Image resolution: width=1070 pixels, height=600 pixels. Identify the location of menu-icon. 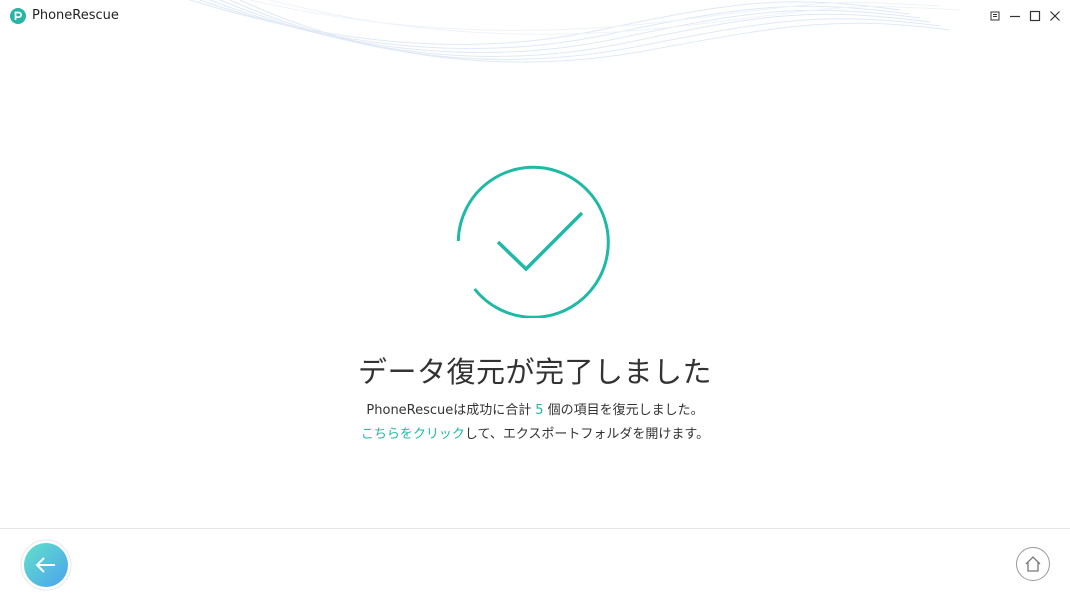
(995, 16).